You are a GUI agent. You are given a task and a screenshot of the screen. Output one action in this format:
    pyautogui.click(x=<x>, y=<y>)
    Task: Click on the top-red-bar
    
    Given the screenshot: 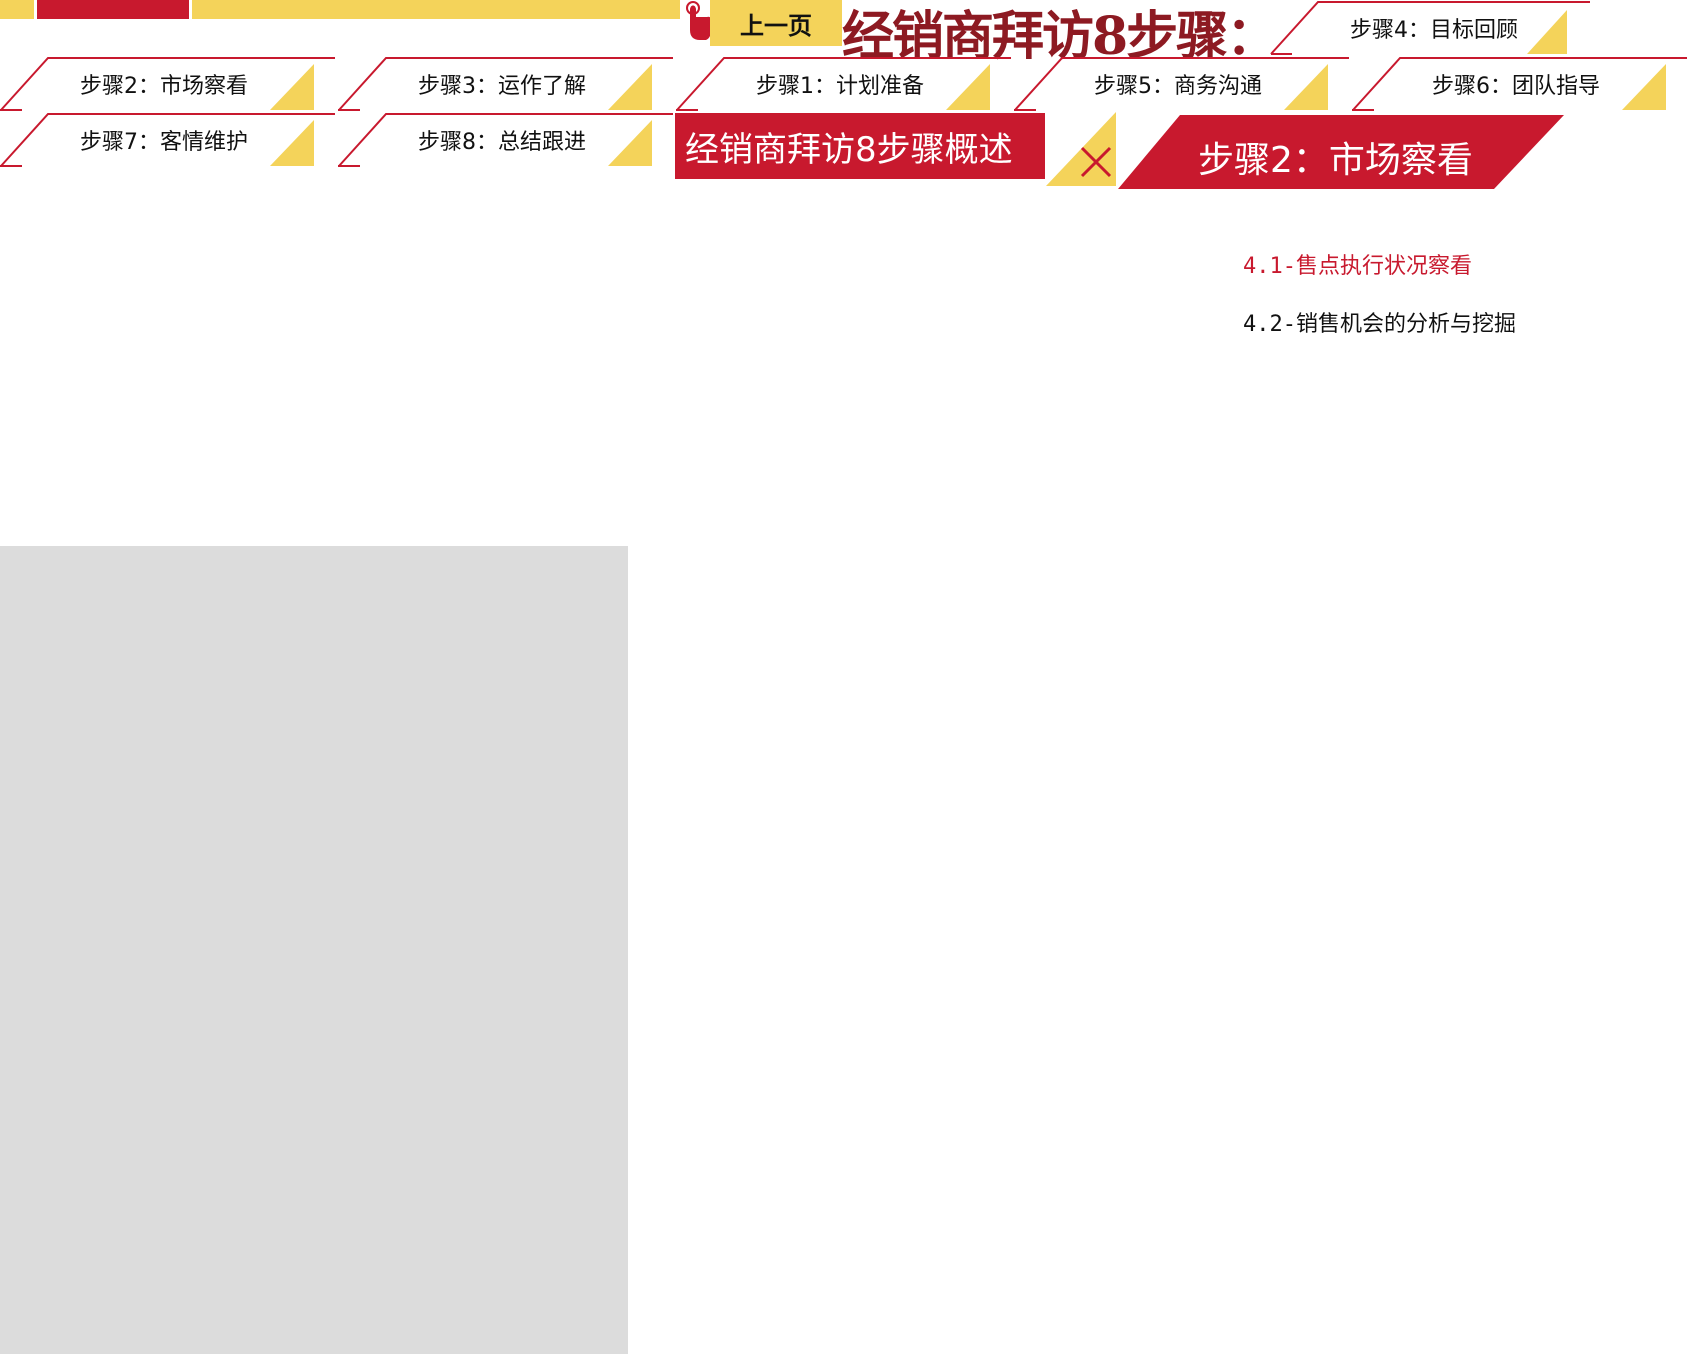 What is the action you would take?
    pyautogui.click(x=113, y=9)
    